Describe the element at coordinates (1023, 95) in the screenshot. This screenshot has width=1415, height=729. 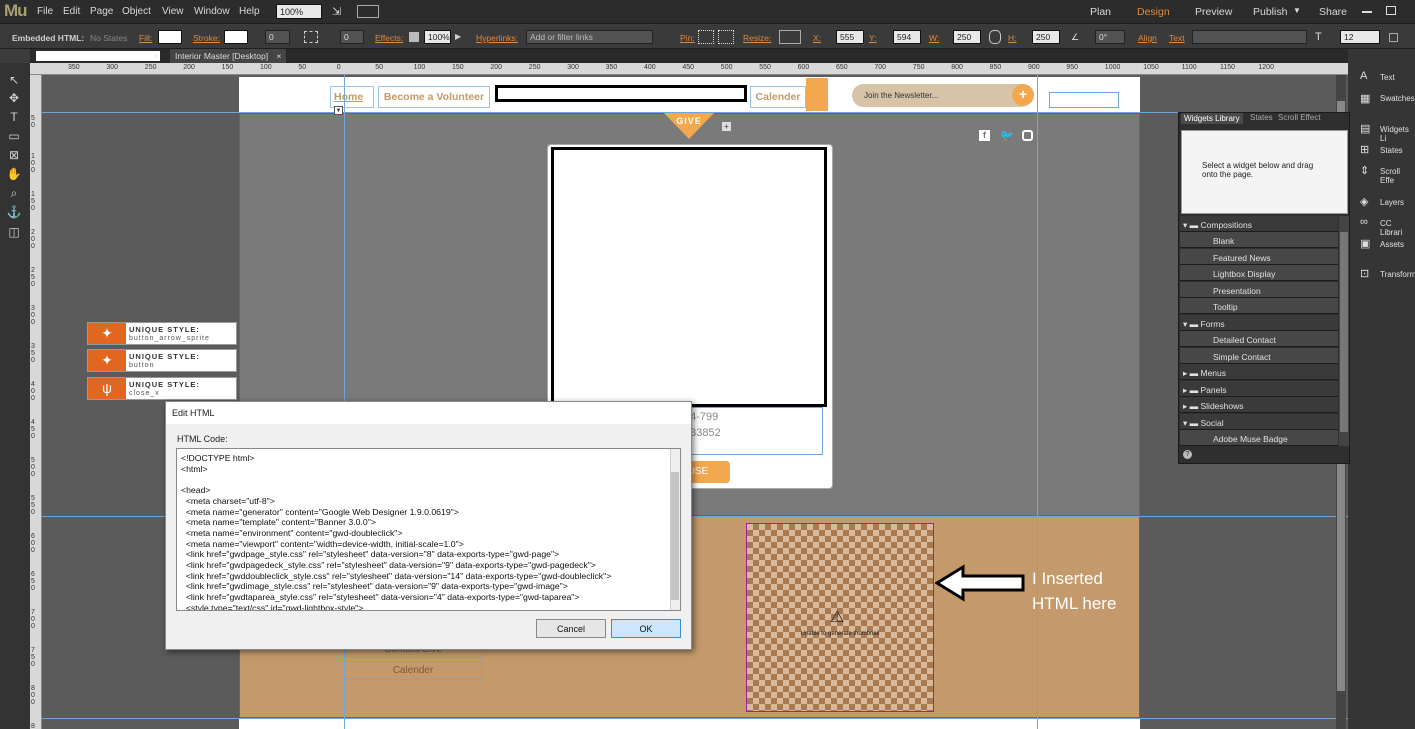
I see `newsletter-plus-icon: +` at that location.